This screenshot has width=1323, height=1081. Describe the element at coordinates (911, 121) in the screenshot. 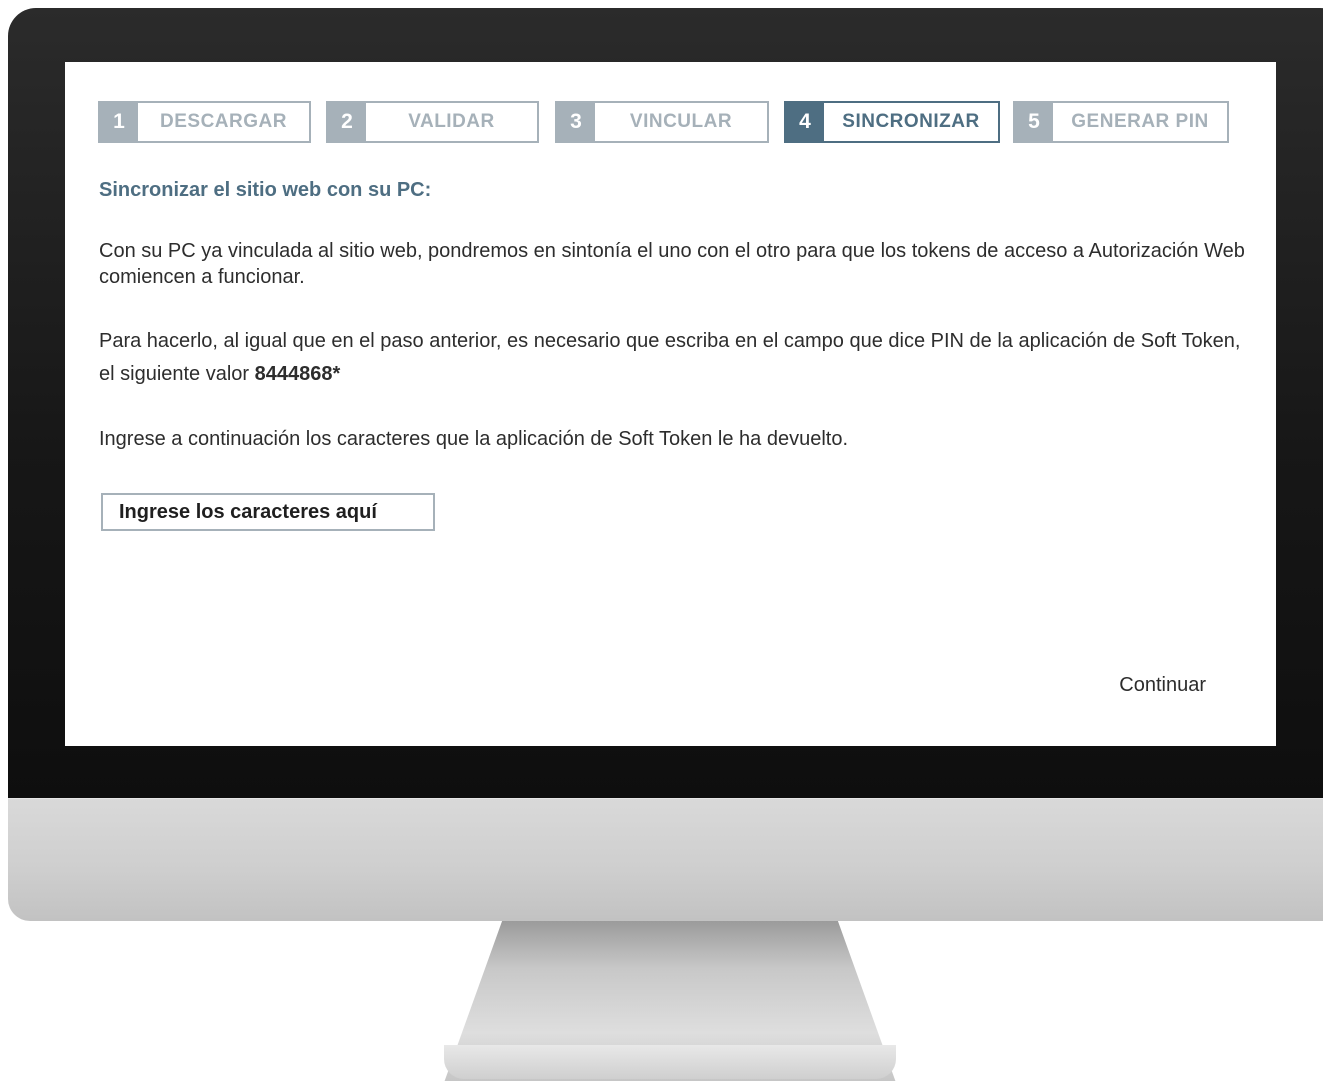

I see `step-label: SINCRONIZAR` at that location.